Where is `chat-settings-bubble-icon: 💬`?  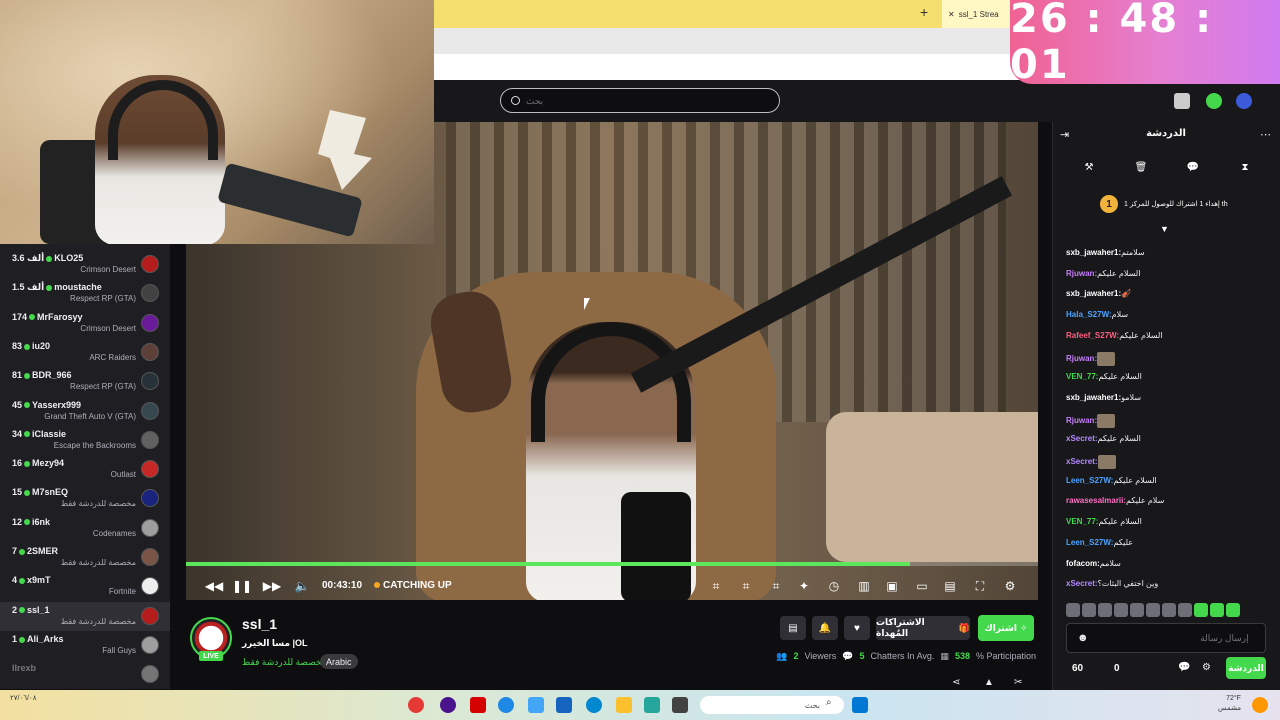
chat-settings-bubble-icon: 💬 is located at coordinates (1184, 667).